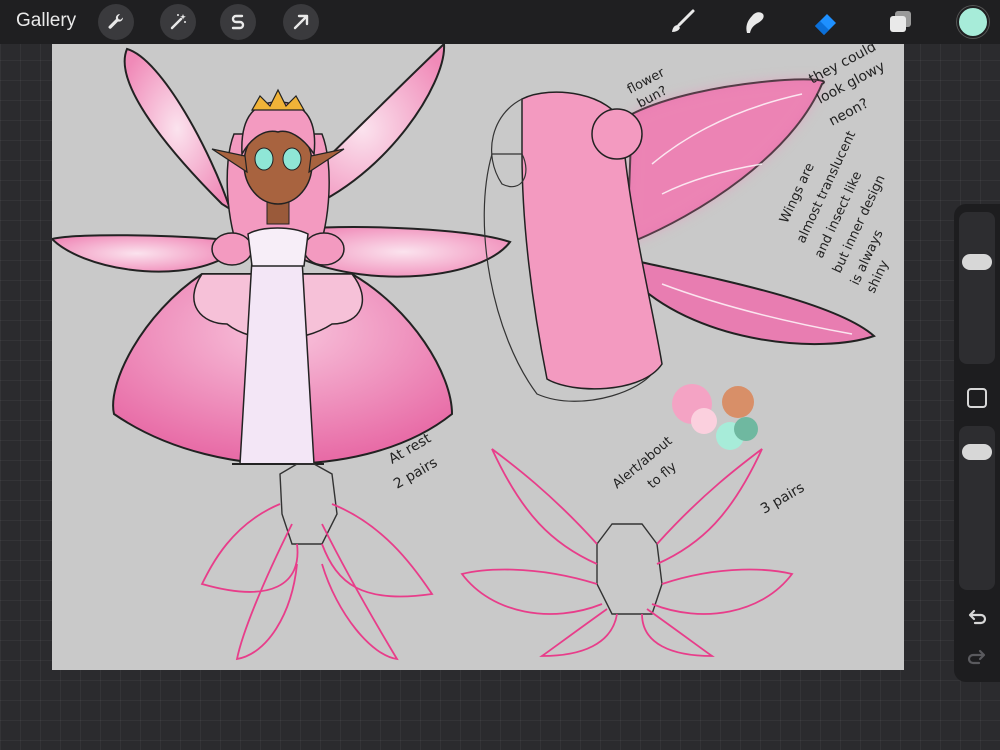 This screenshot has width=1000, height=750. I want to click on eraser-icon, so click(825, 24).